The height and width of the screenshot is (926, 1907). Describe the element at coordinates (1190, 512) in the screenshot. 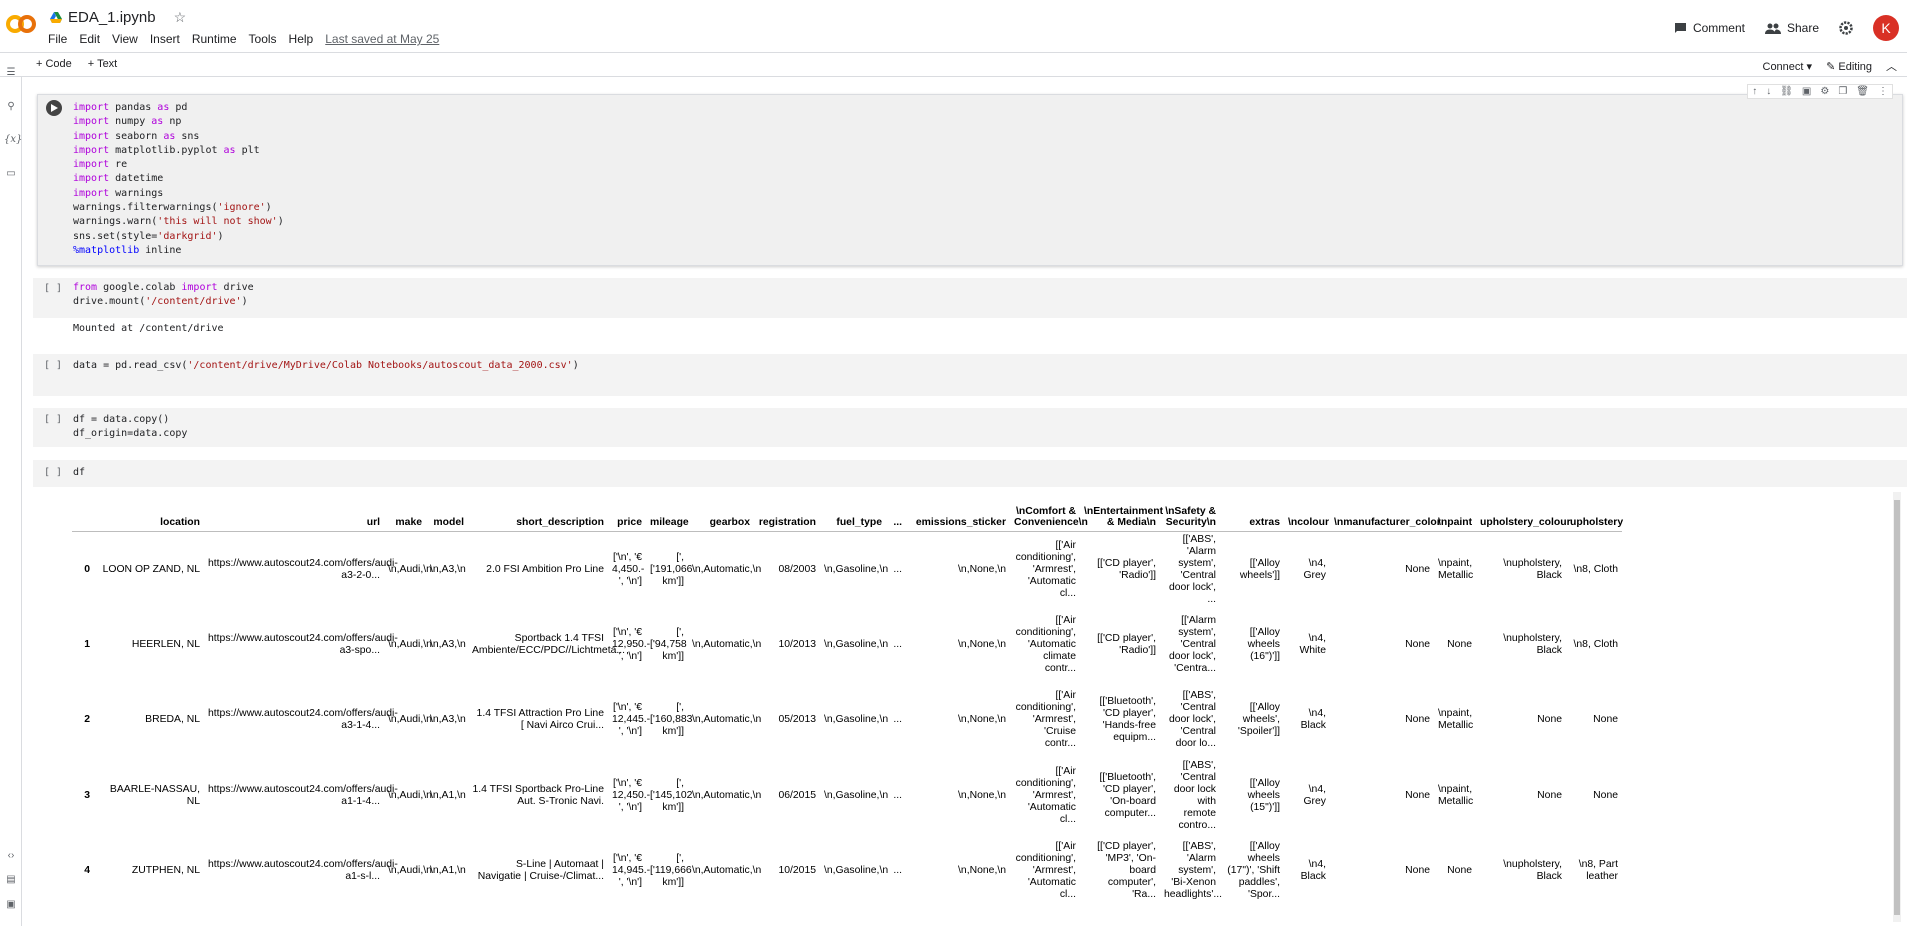

I see `column-header: \nSafety & Security\n` at that location.